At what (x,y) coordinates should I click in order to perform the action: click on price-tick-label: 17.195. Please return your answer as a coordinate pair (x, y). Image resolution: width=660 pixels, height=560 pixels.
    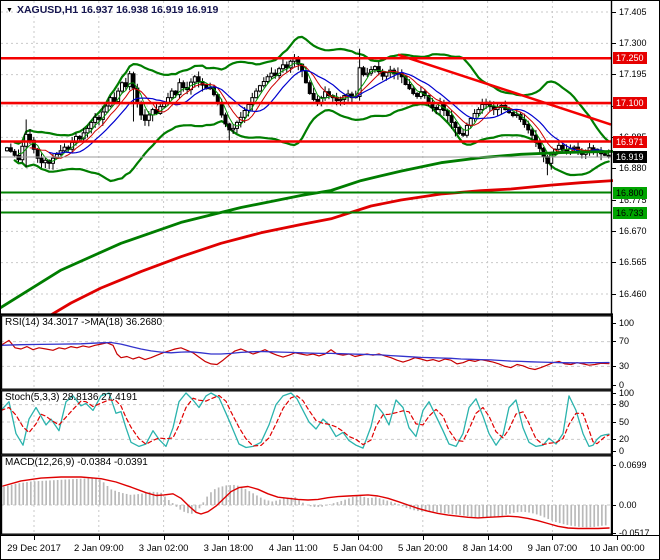
    Looking at the image, I should click on (633, 74).